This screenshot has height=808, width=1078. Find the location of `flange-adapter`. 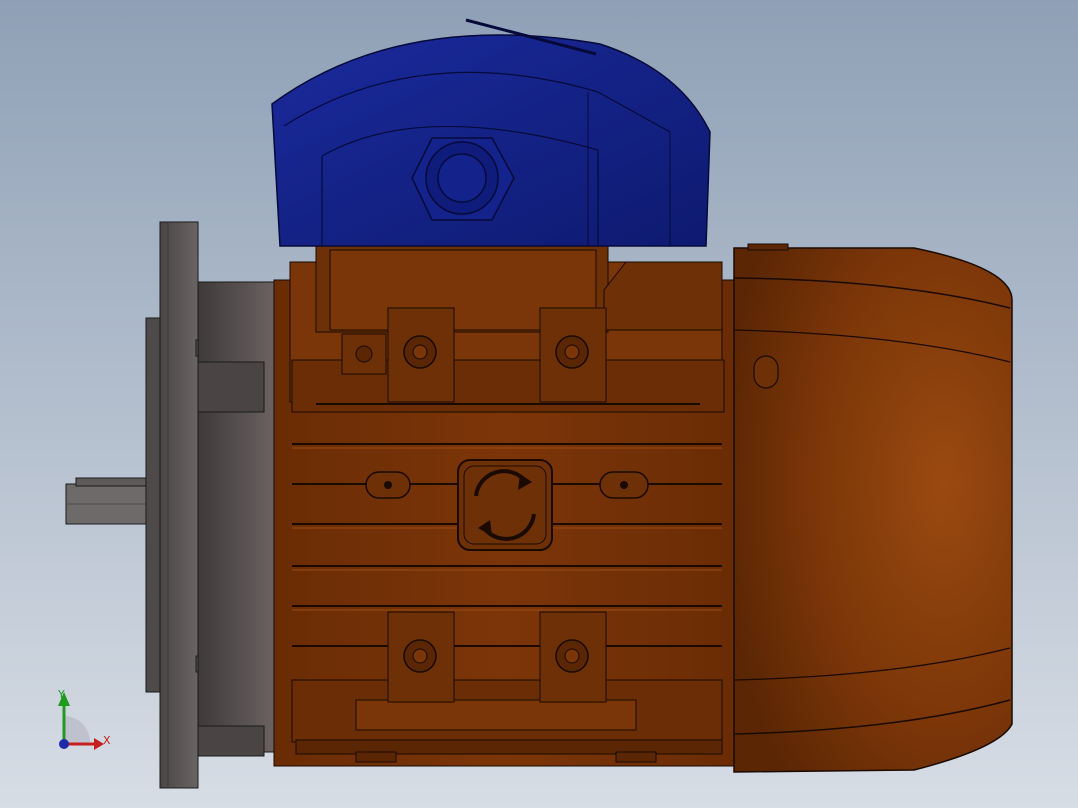

flange-adapter is located at coordinates (237, 519).